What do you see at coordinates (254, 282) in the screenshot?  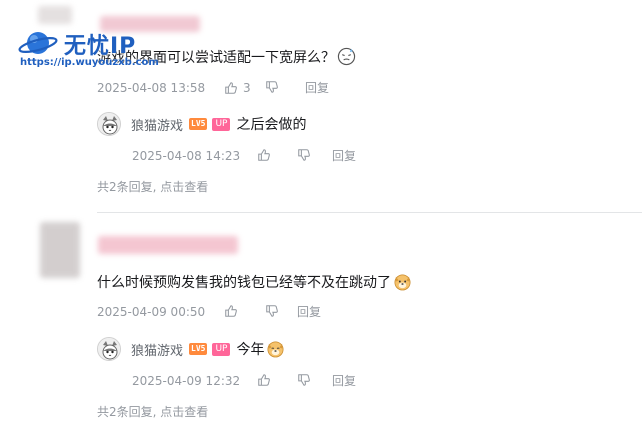 I see `comment-2-text: 什么时候预购发售我的钱包已经等不及在跳动了` at bounding box center [254, 282].